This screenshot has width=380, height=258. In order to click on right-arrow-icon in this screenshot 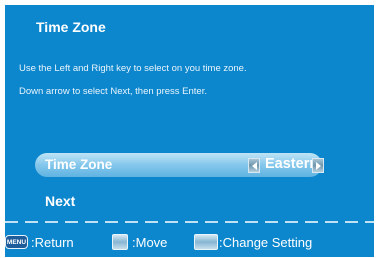, I will do `click(318, 165)`.